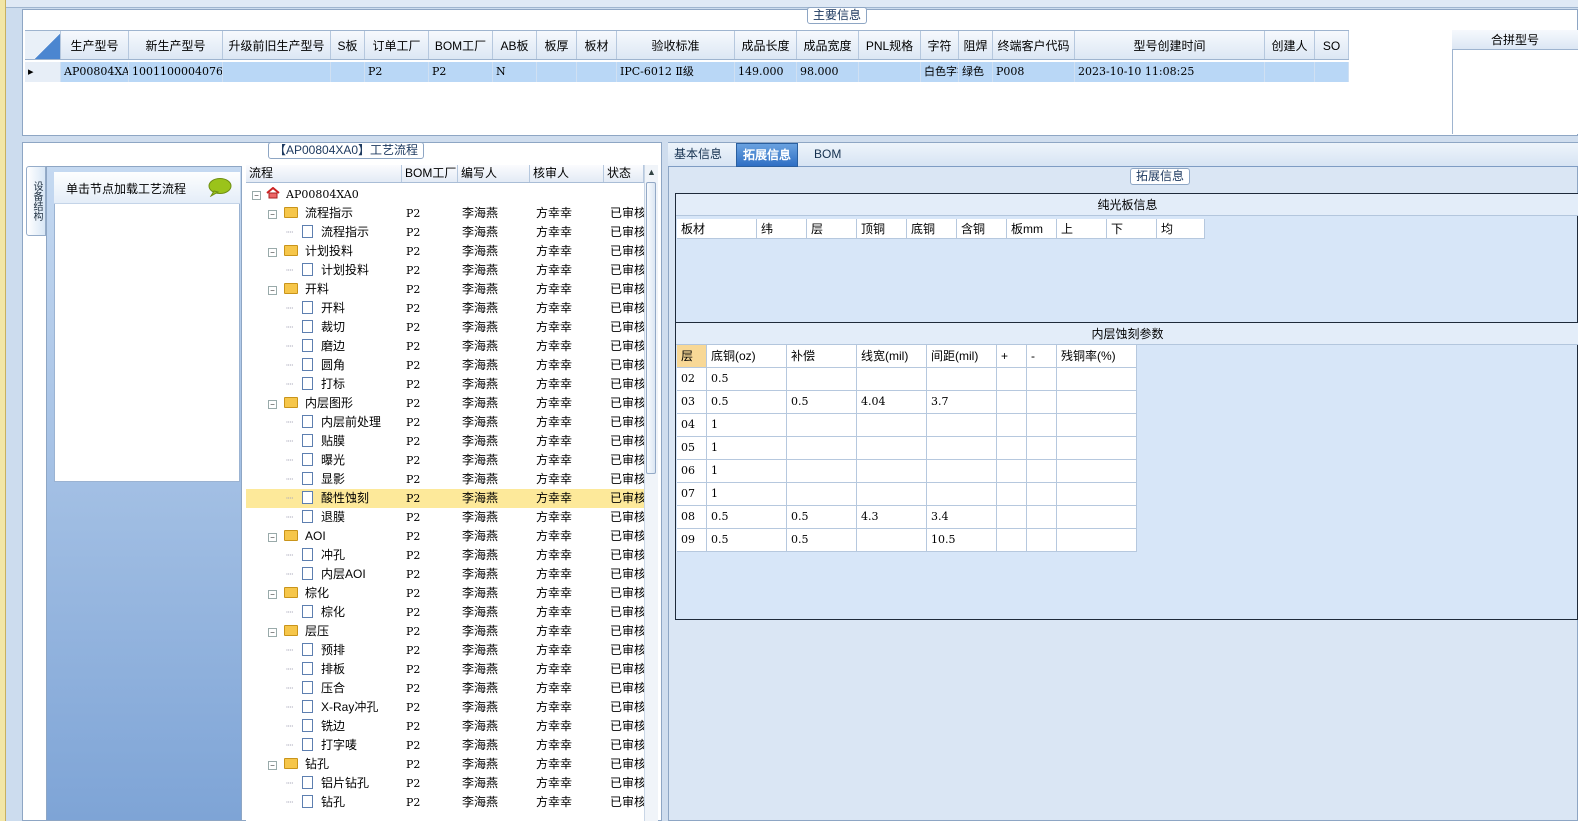  What do you see at coordinates (36, 201) in the screenshot?
I see `device-structure-vtab: 设备结构` at bounding box center [36, 201].